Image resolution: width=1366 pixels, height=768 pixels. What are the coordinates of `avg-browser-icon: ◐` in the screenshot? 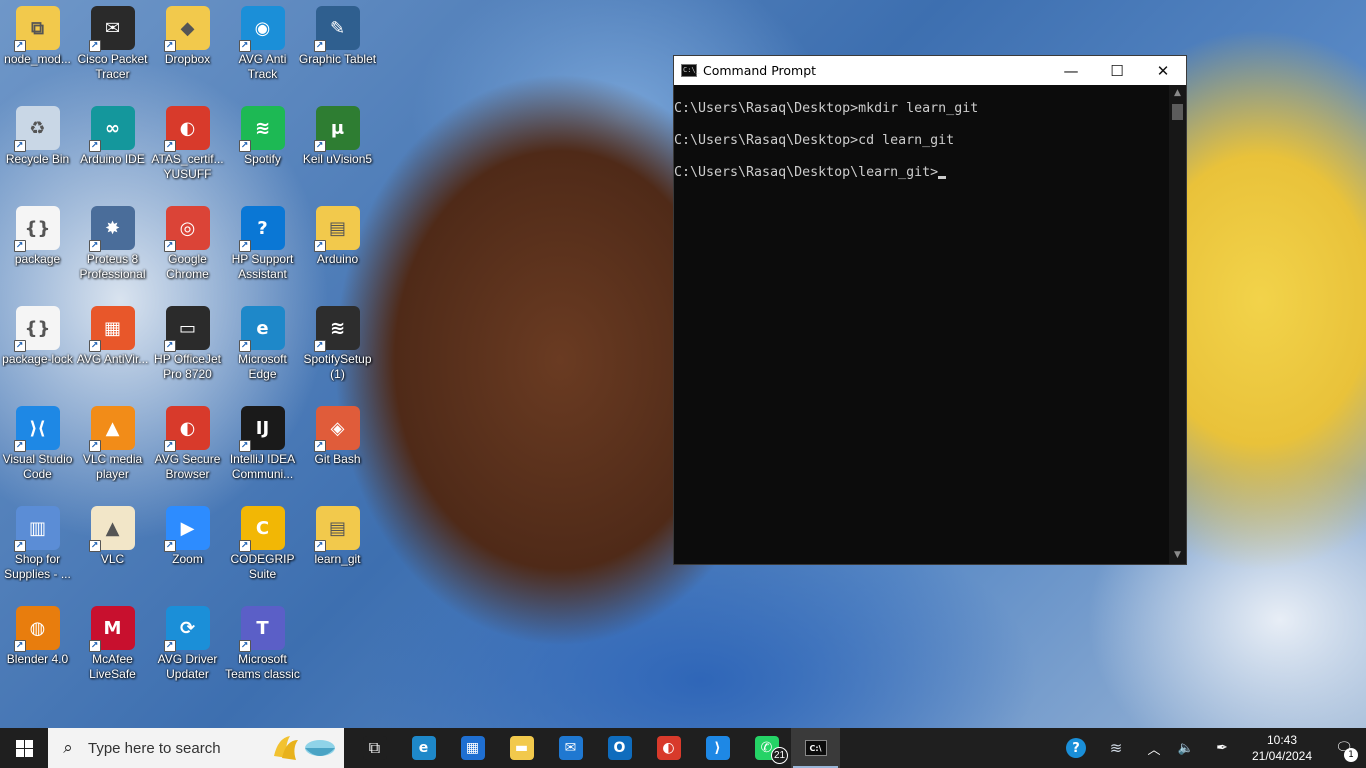 It's located at (668, 748).